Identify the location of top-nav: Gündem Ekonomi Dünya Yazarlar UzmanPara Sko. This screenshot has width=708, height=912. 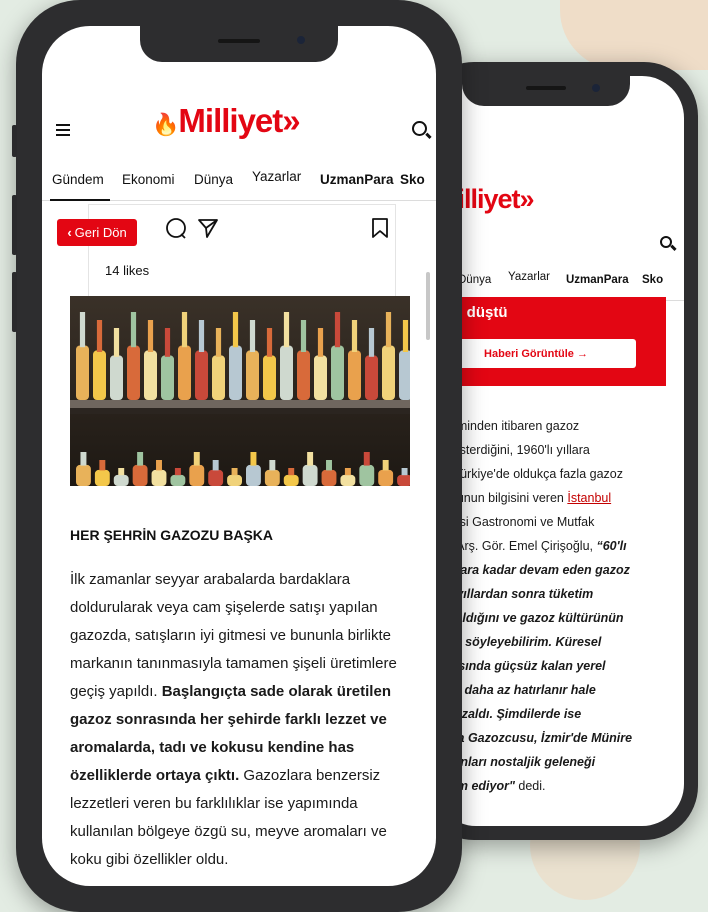
(239, 180).